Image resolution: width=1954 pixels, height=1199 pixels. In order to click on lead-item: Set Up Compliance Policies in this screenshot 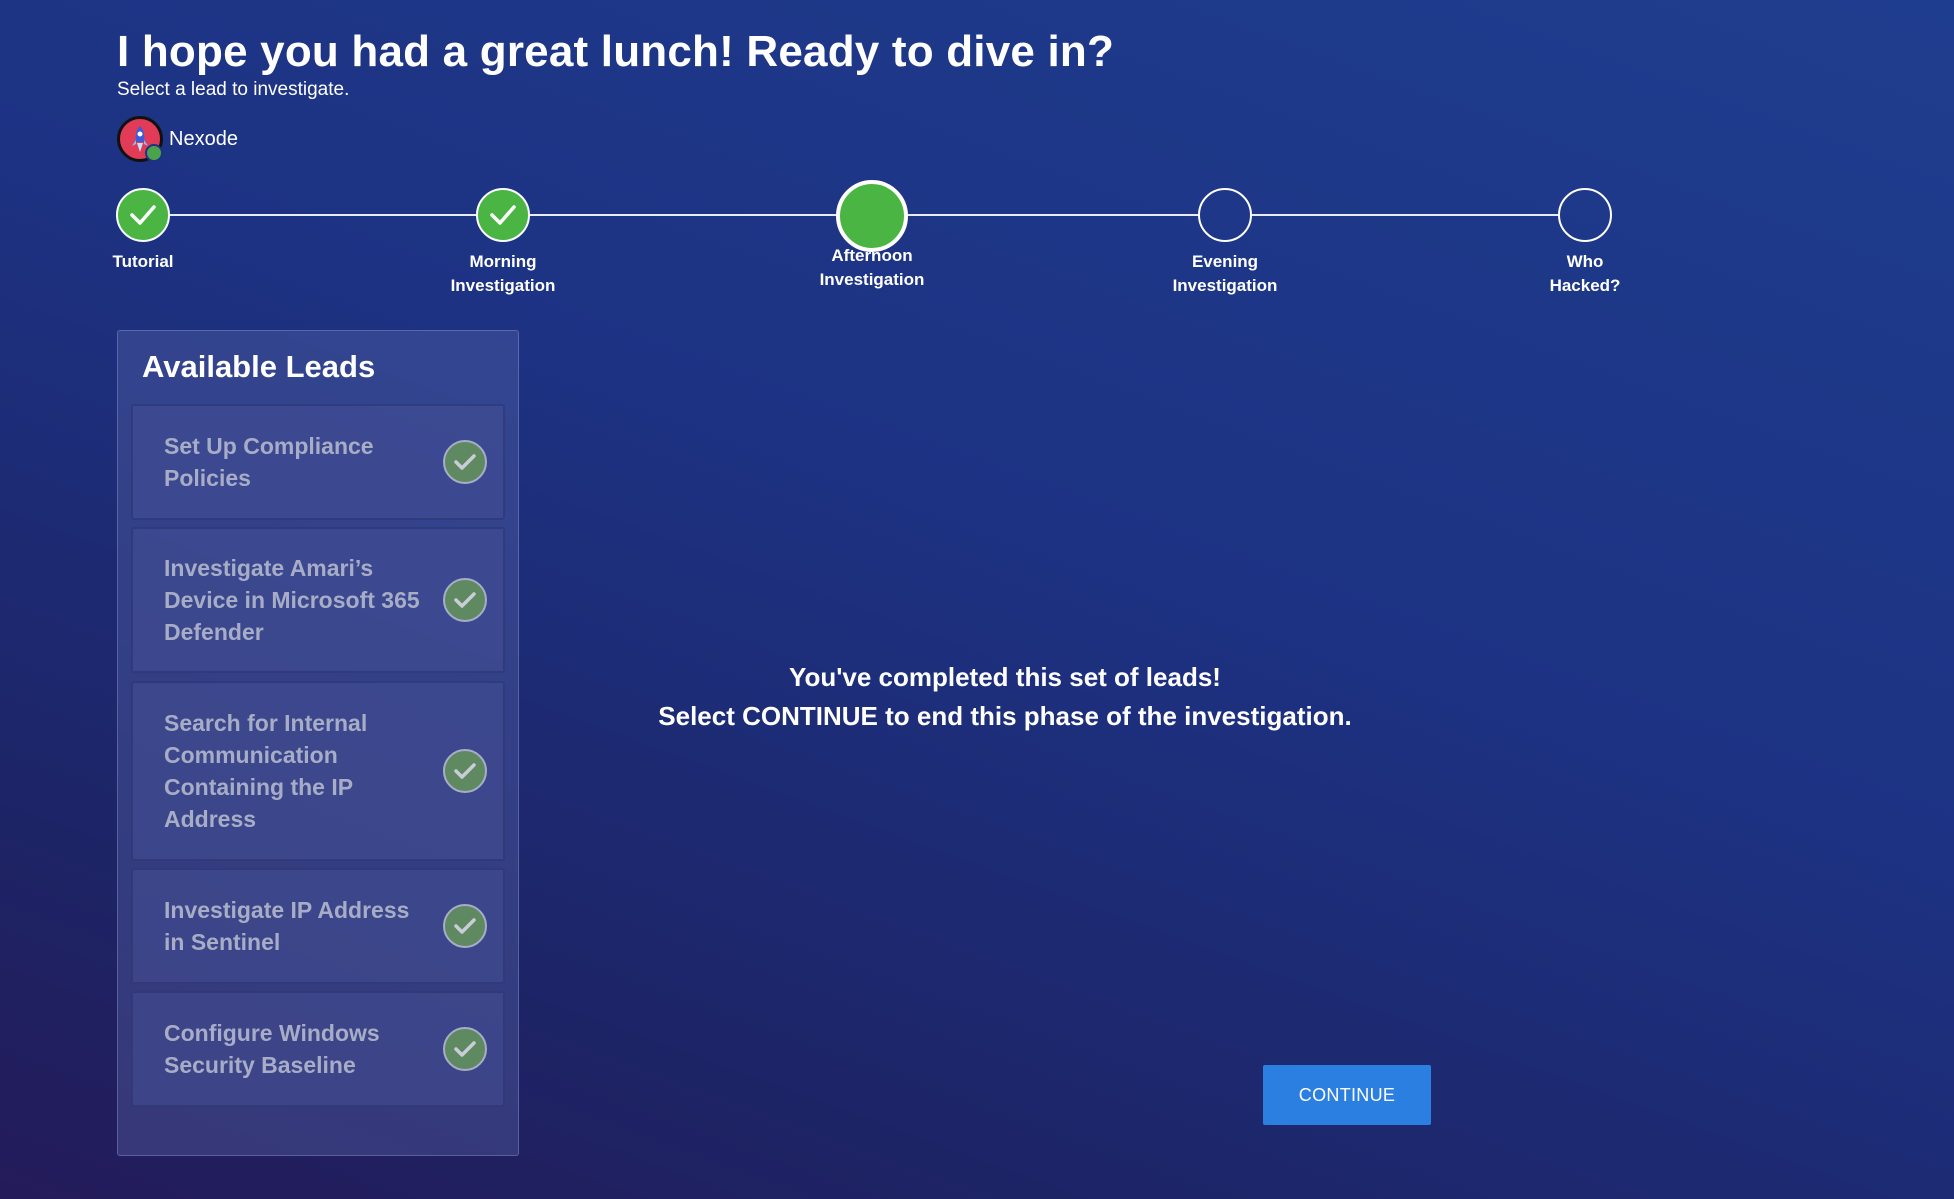, I will do `click(318, 462)`.